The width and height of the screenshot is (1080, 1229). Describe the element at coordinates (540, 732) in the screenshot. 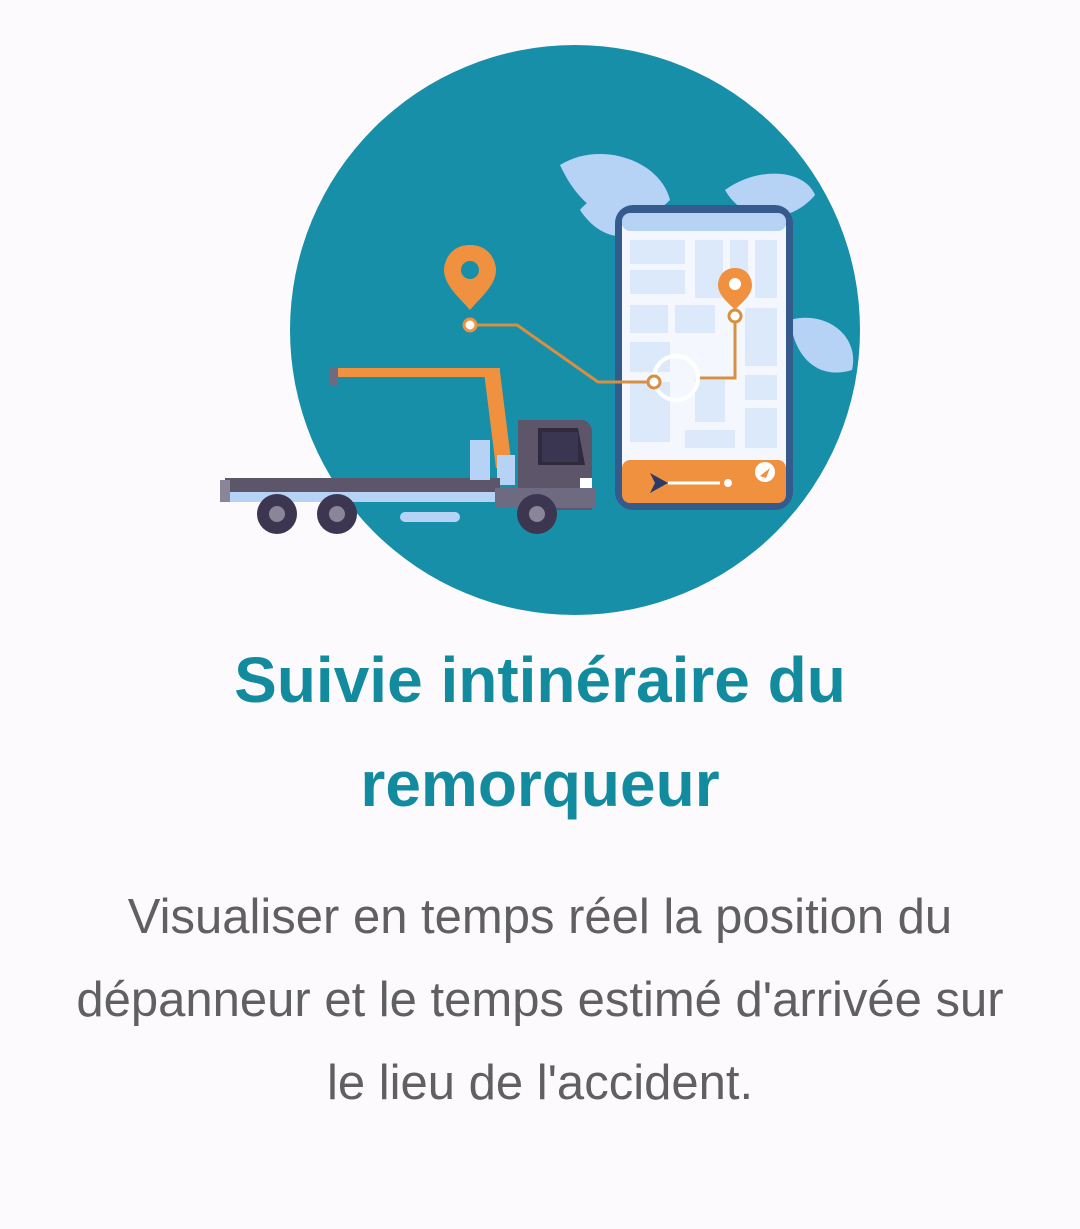

I see `page-title: Suivie intinéraire du remorqueur` at that location.